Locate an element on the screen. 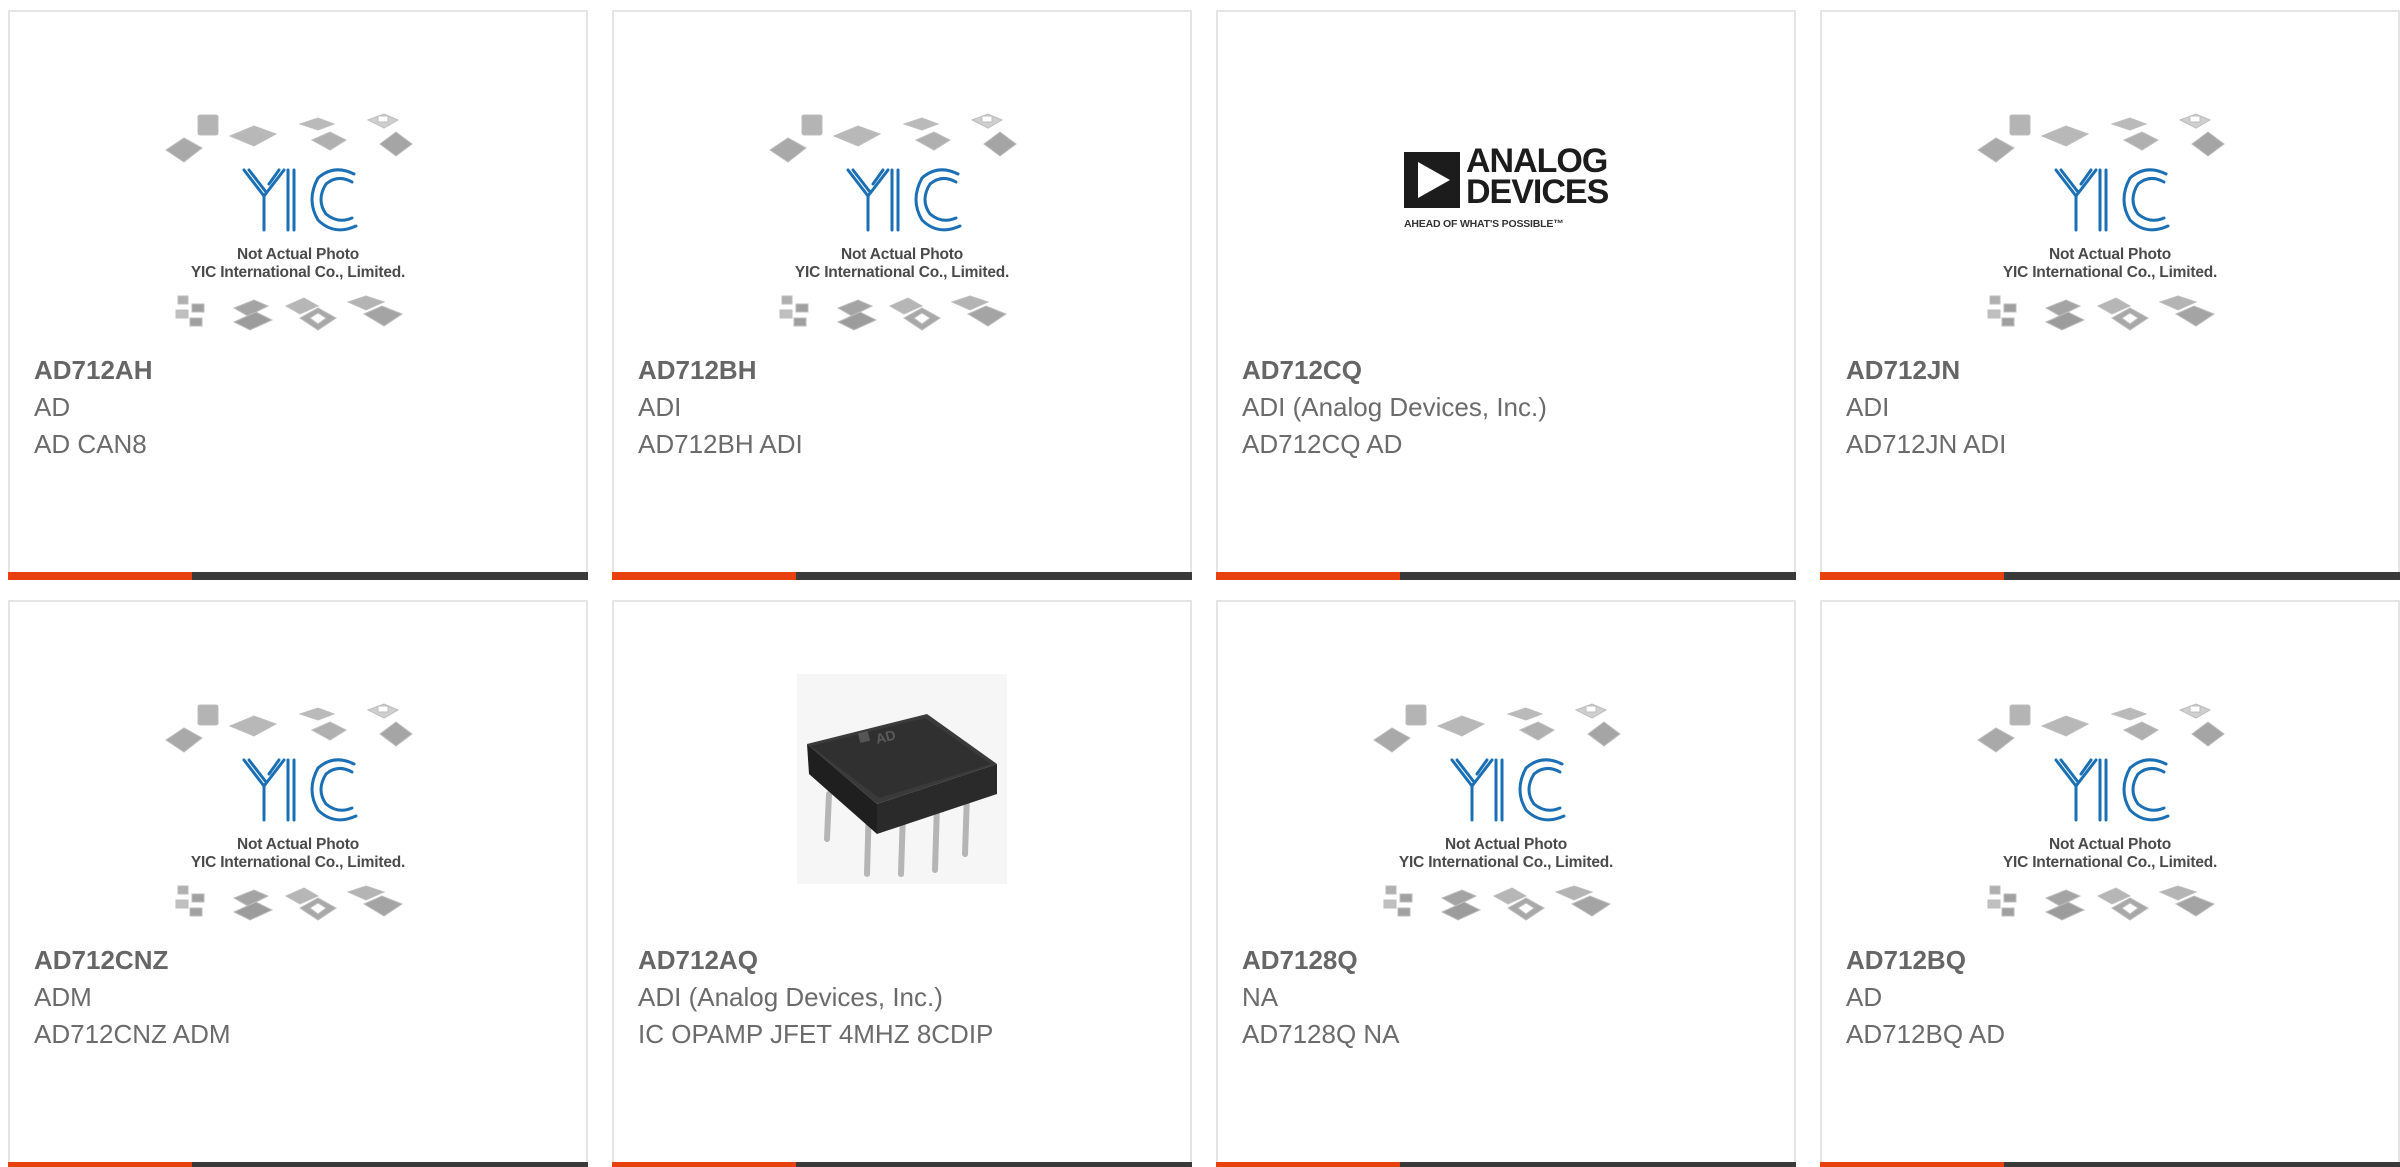 Image resolution: width=2400 pixels, height=1167 pixels. product-description: IC OPAMP JFET 4MHZ 8CDIP is located at coordinates (816, 1034).